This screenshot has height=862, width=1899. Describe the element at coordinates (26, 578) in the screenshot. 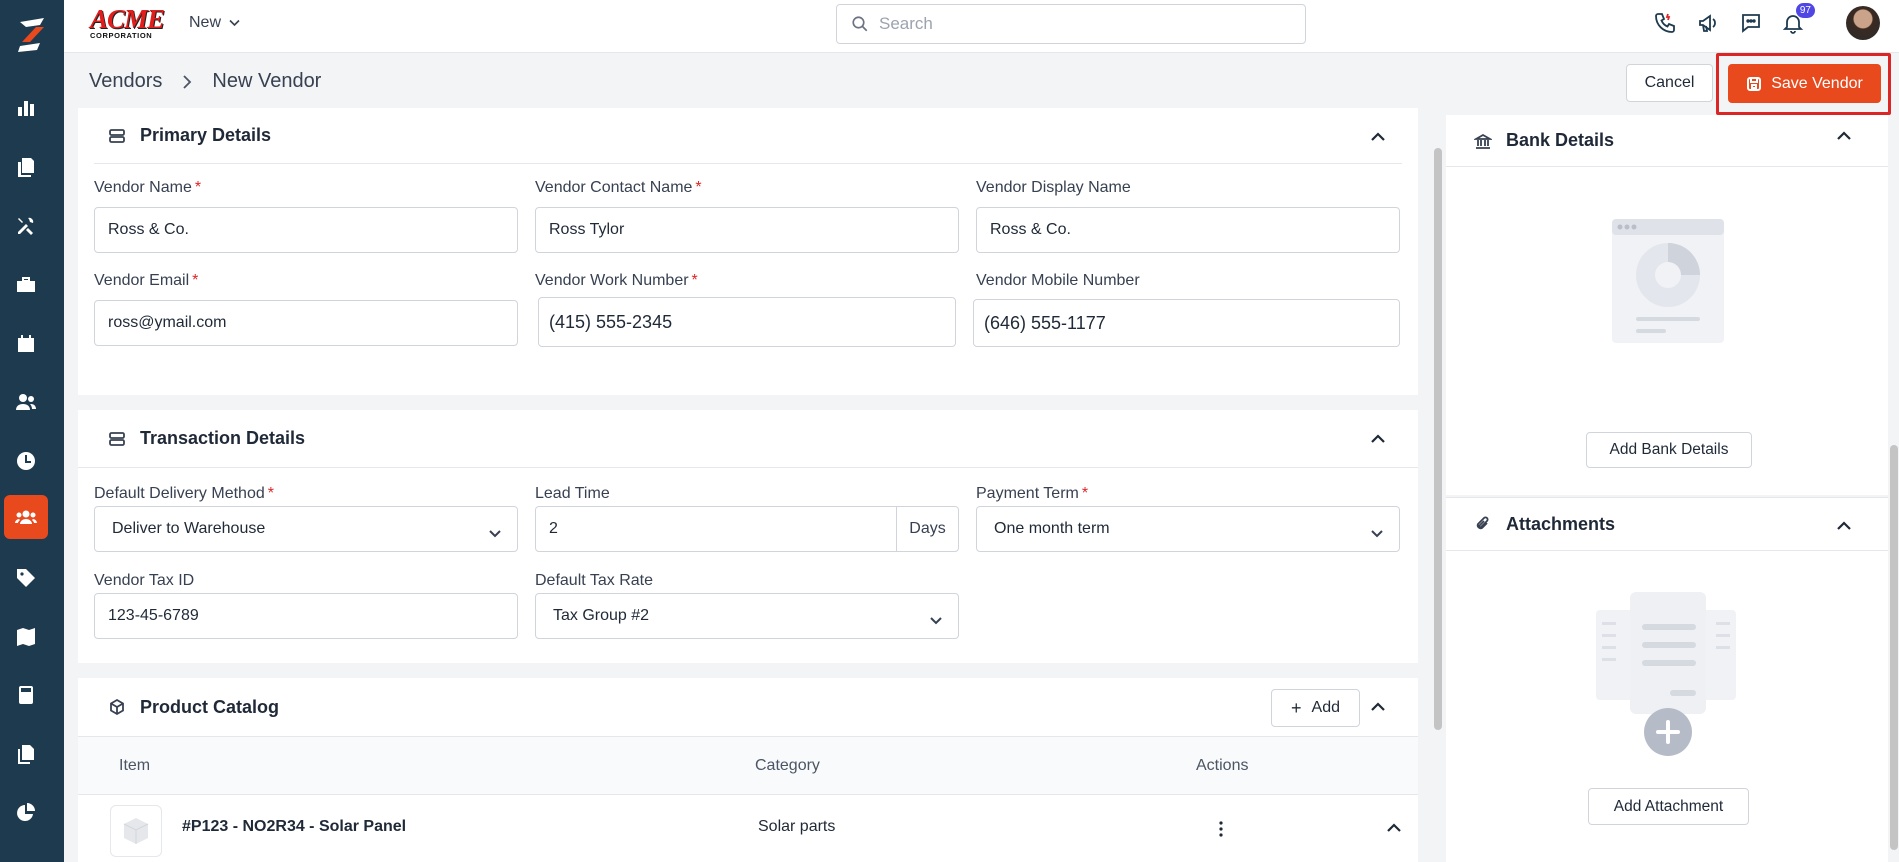

I see `tag-icon` at that location.